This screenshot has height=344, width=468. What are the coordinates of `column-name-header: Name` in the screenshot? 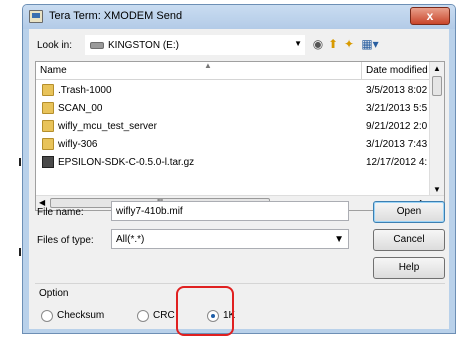 It's located at (53, 70).